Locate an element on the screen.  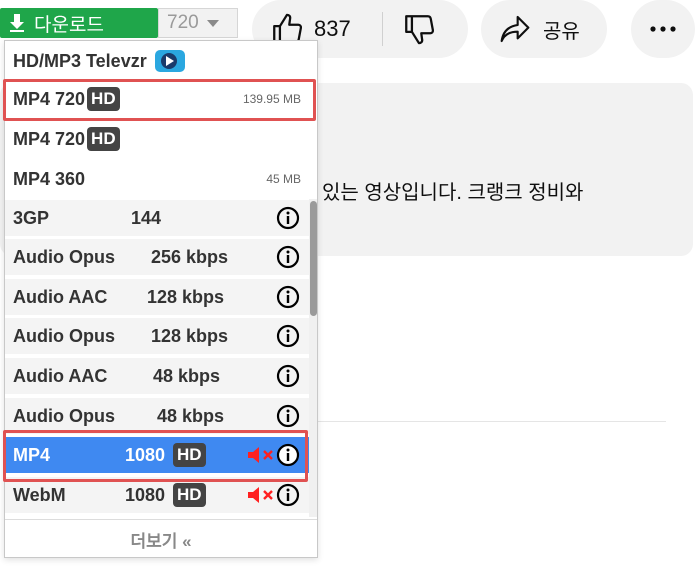
chevron-down-icon is located at coordinates (212, 23).